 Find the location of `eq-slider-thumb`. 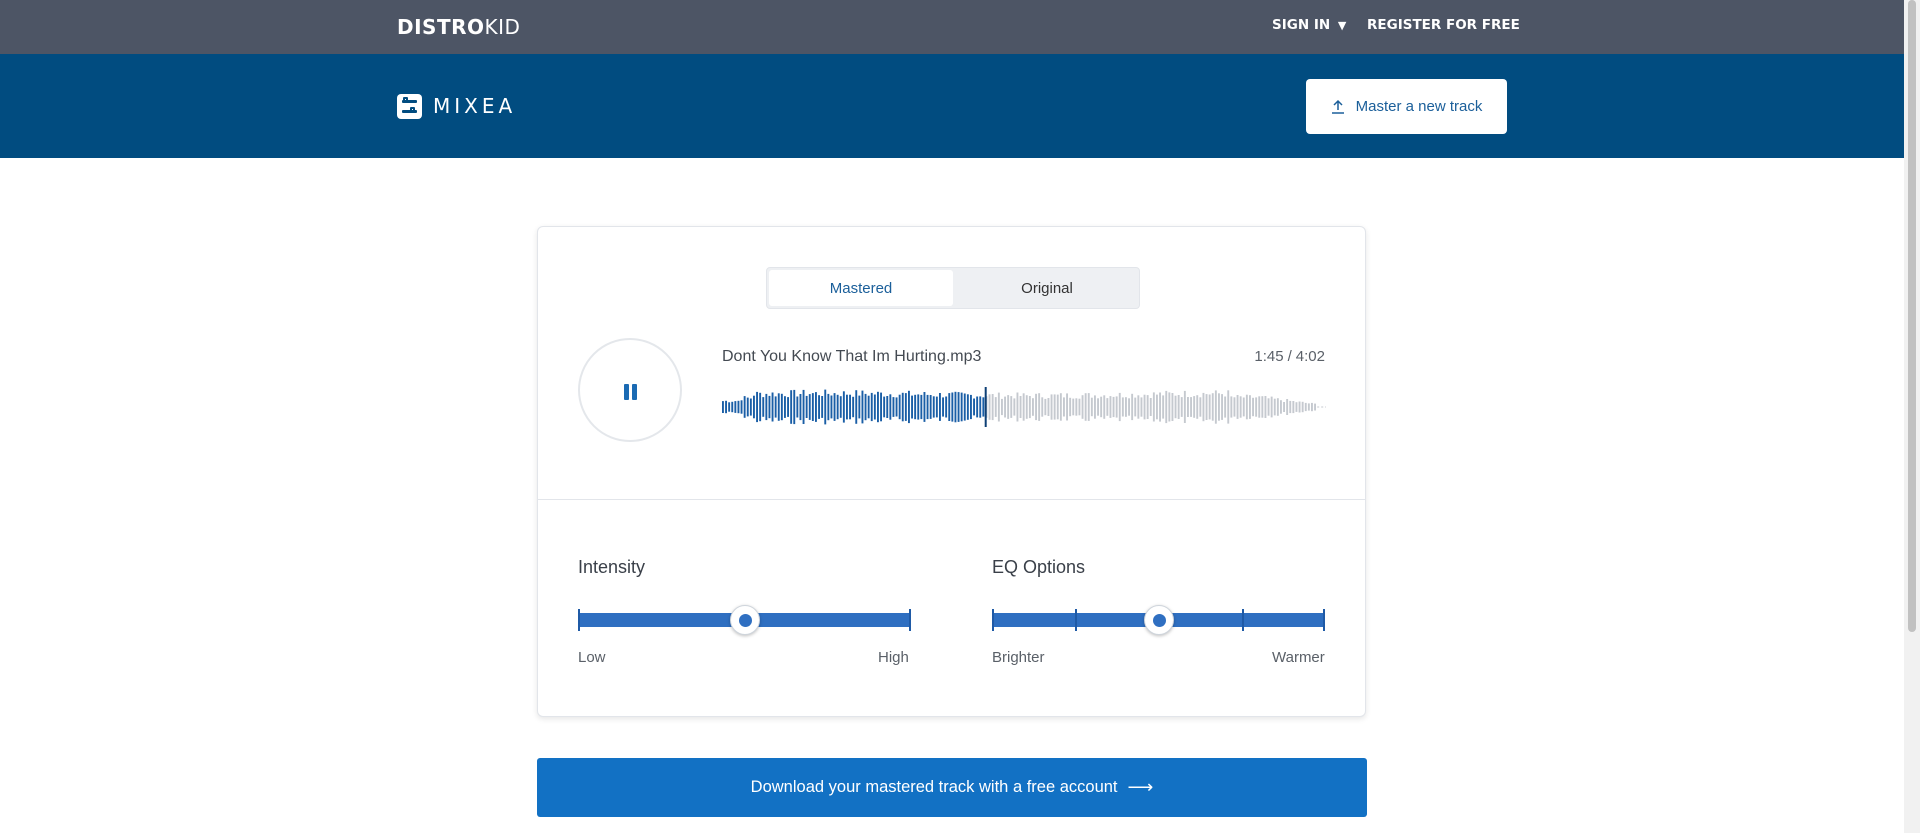

eq-slider-thumb is located at coordinates (1158, 620).